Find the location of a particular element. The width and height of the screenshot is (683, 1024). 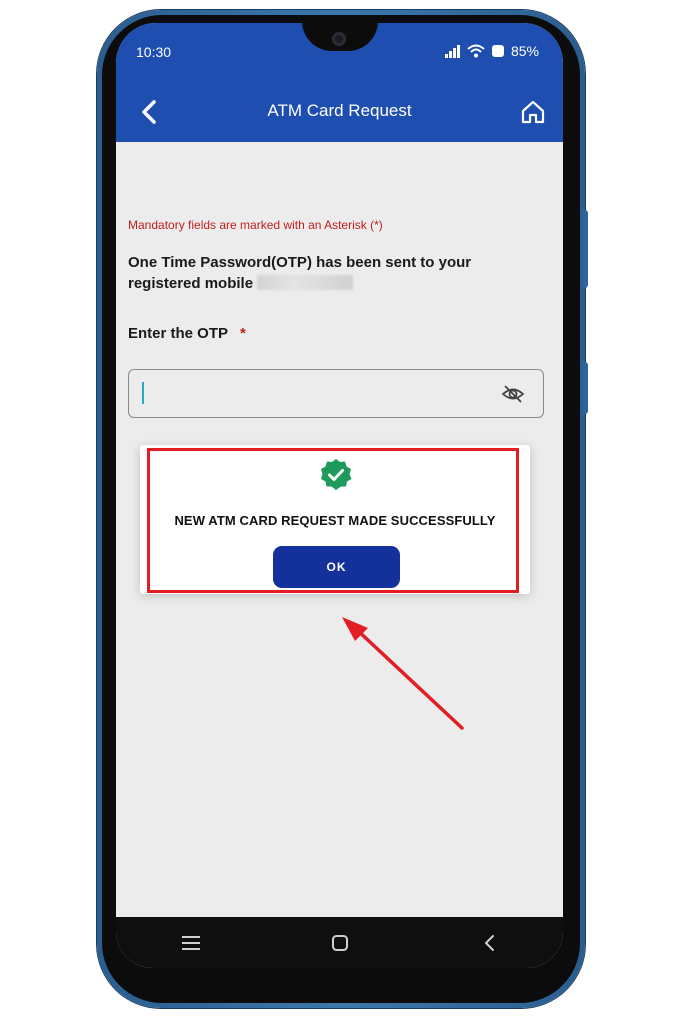

back-nav-button is located at coordinates (489, 943).